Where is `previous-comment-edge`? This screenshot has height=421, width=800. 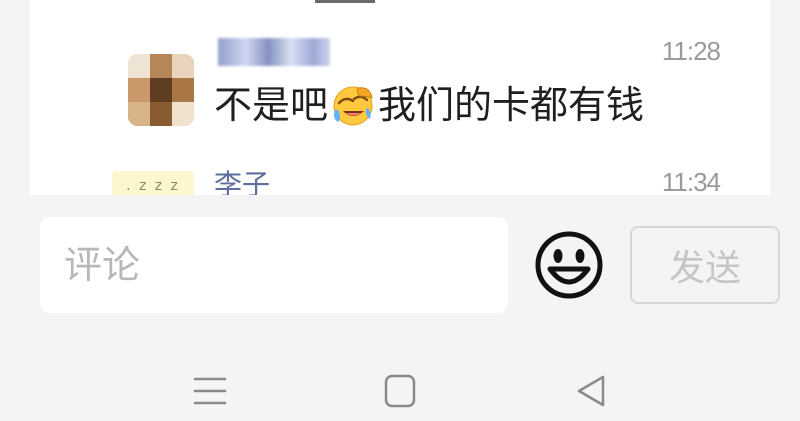 previous-comment-edge is located at coordinates (345, 1).